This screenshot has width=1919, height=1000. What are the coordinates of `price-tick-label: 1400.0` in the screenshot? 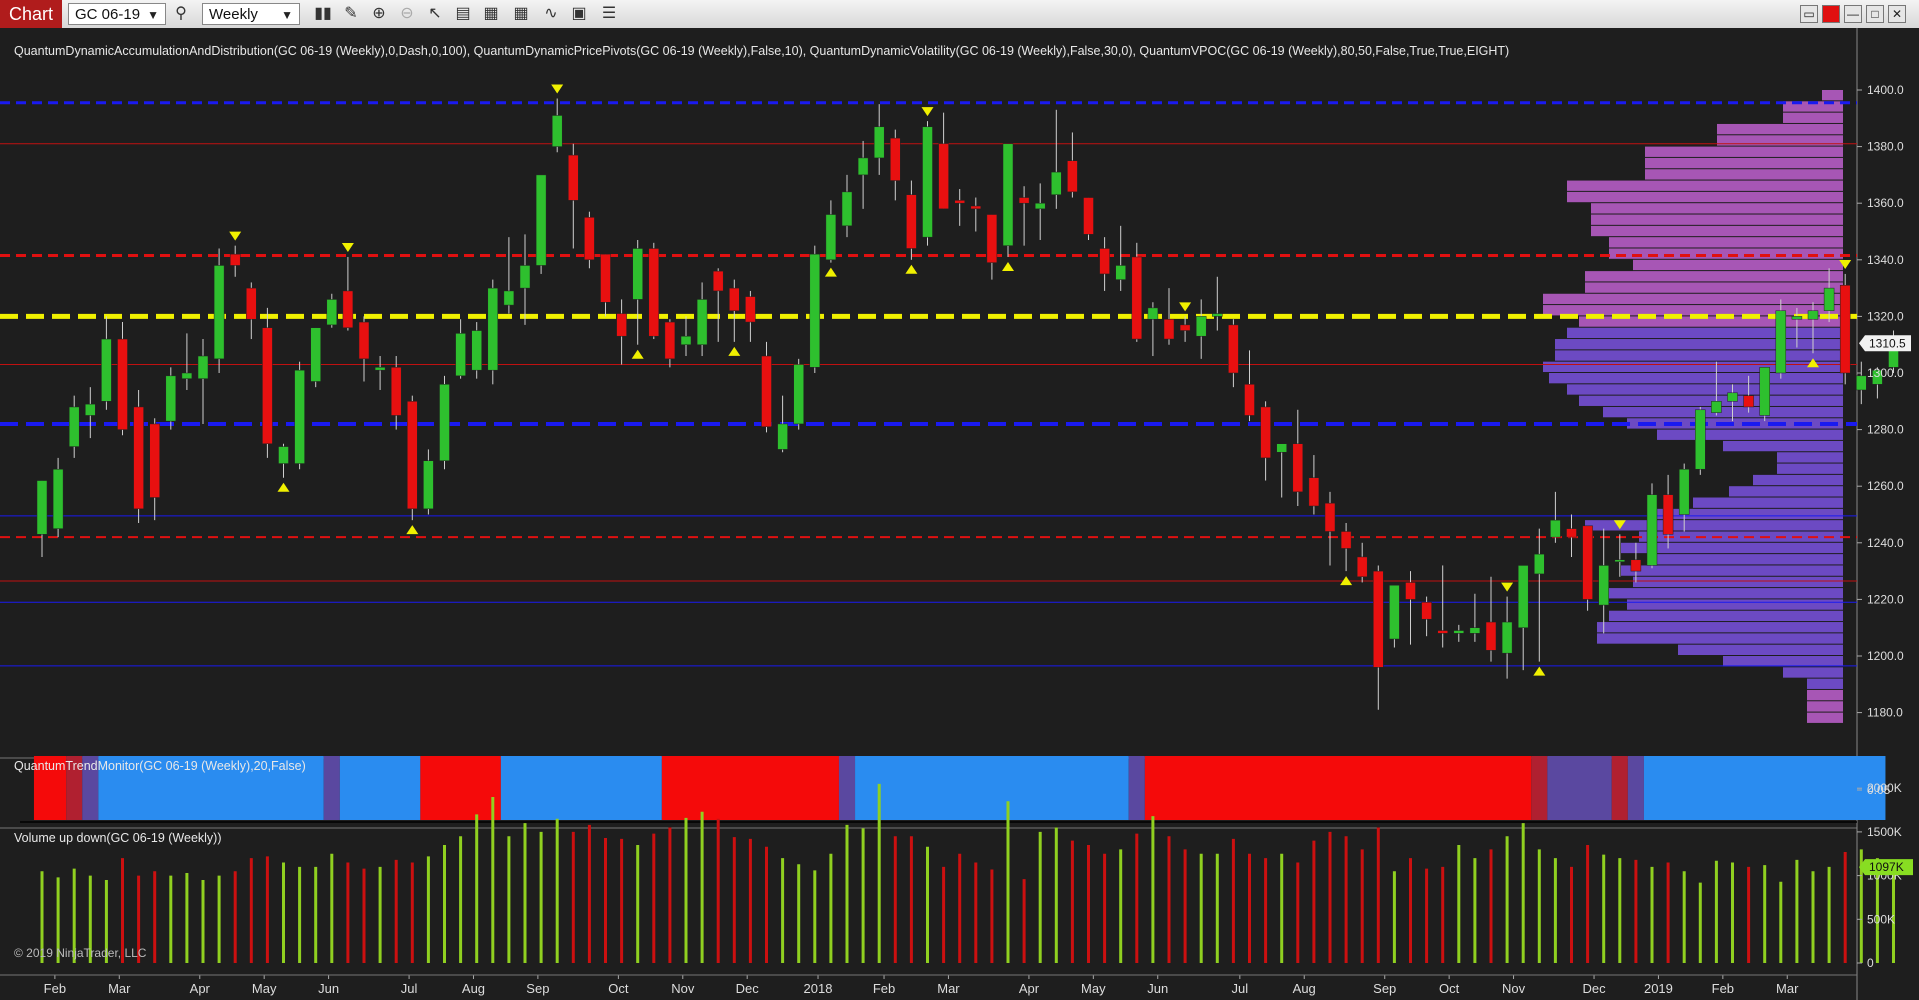 It's located at (1885, 90).